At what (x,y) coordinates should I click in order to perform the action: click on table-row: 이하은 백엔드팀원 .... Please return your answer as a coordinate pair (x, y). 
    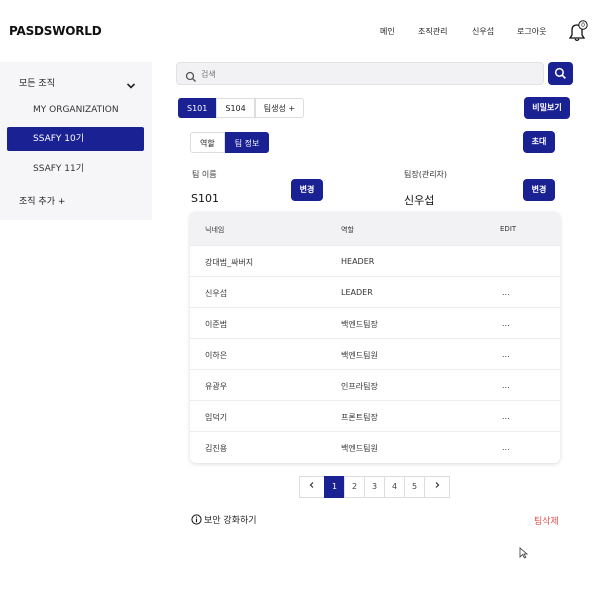
    Looking at the image, I should click on (375, 353).